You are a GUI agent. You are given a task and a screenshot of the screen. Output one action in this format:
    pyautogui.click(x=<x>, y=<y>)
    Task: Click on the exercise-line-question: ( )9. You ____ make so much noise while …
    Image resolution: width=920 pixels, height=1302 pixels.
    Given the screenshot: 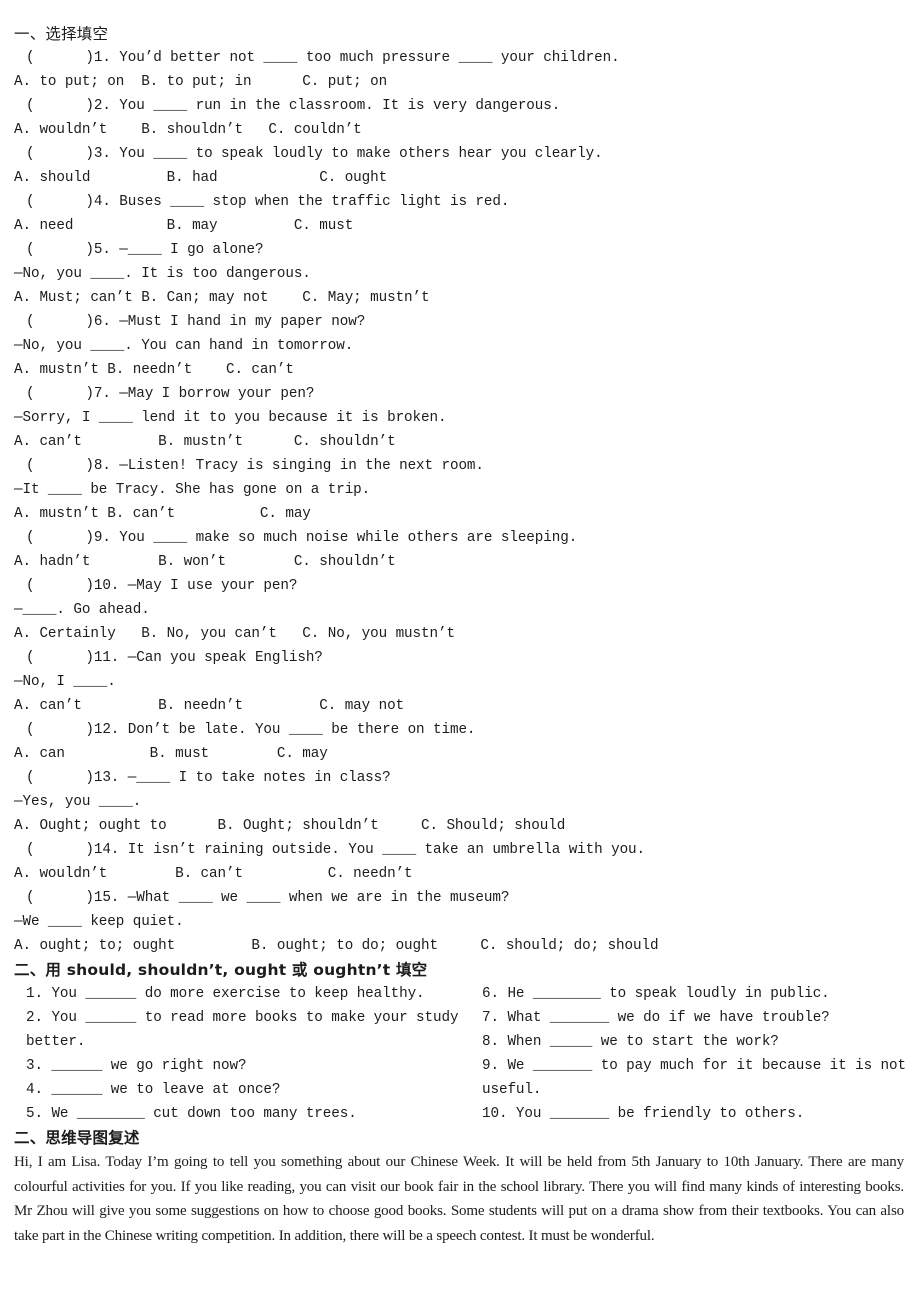 What is the action you would take?
    pyautogui.click(x=302, y=538)
    